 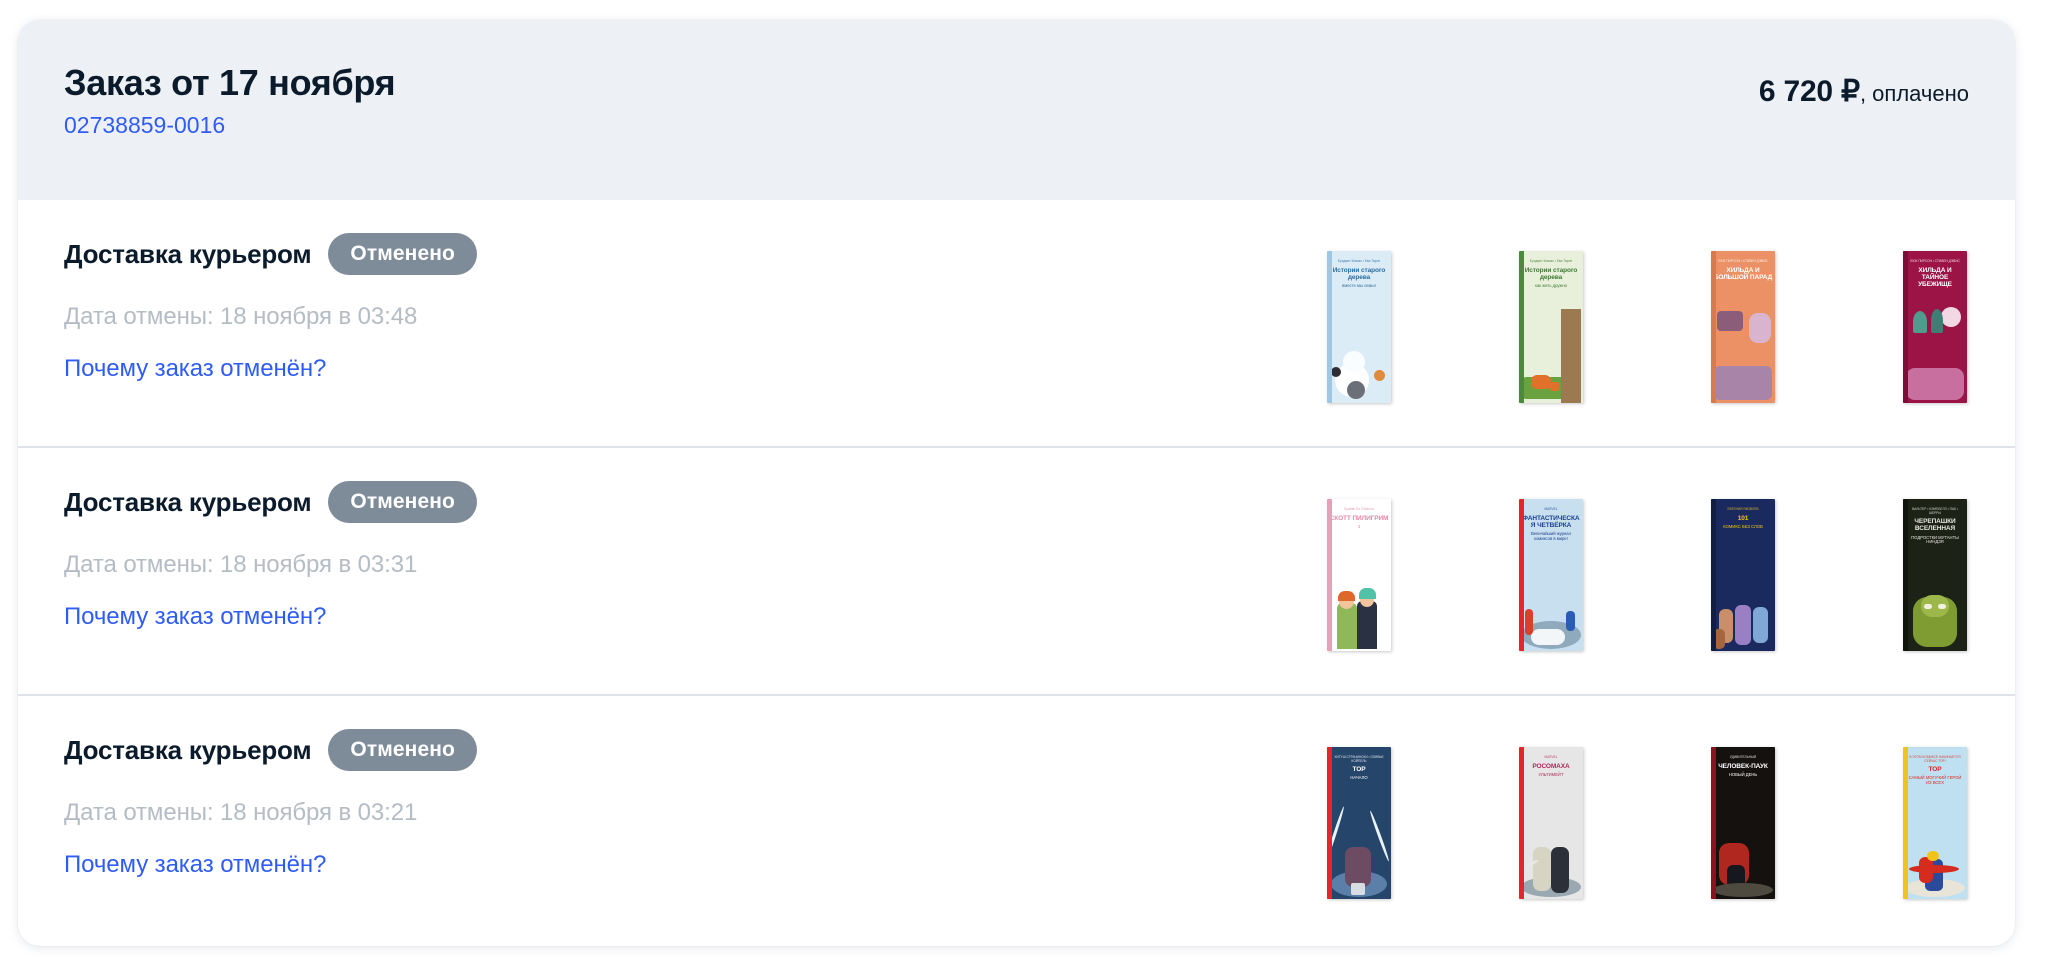 What do you see at coordinates (1743, 526) in the screenshot?
I see `book-subtitle: КОМИКС БЕЗ СЛОВ` at bounding box center [1743, 526].